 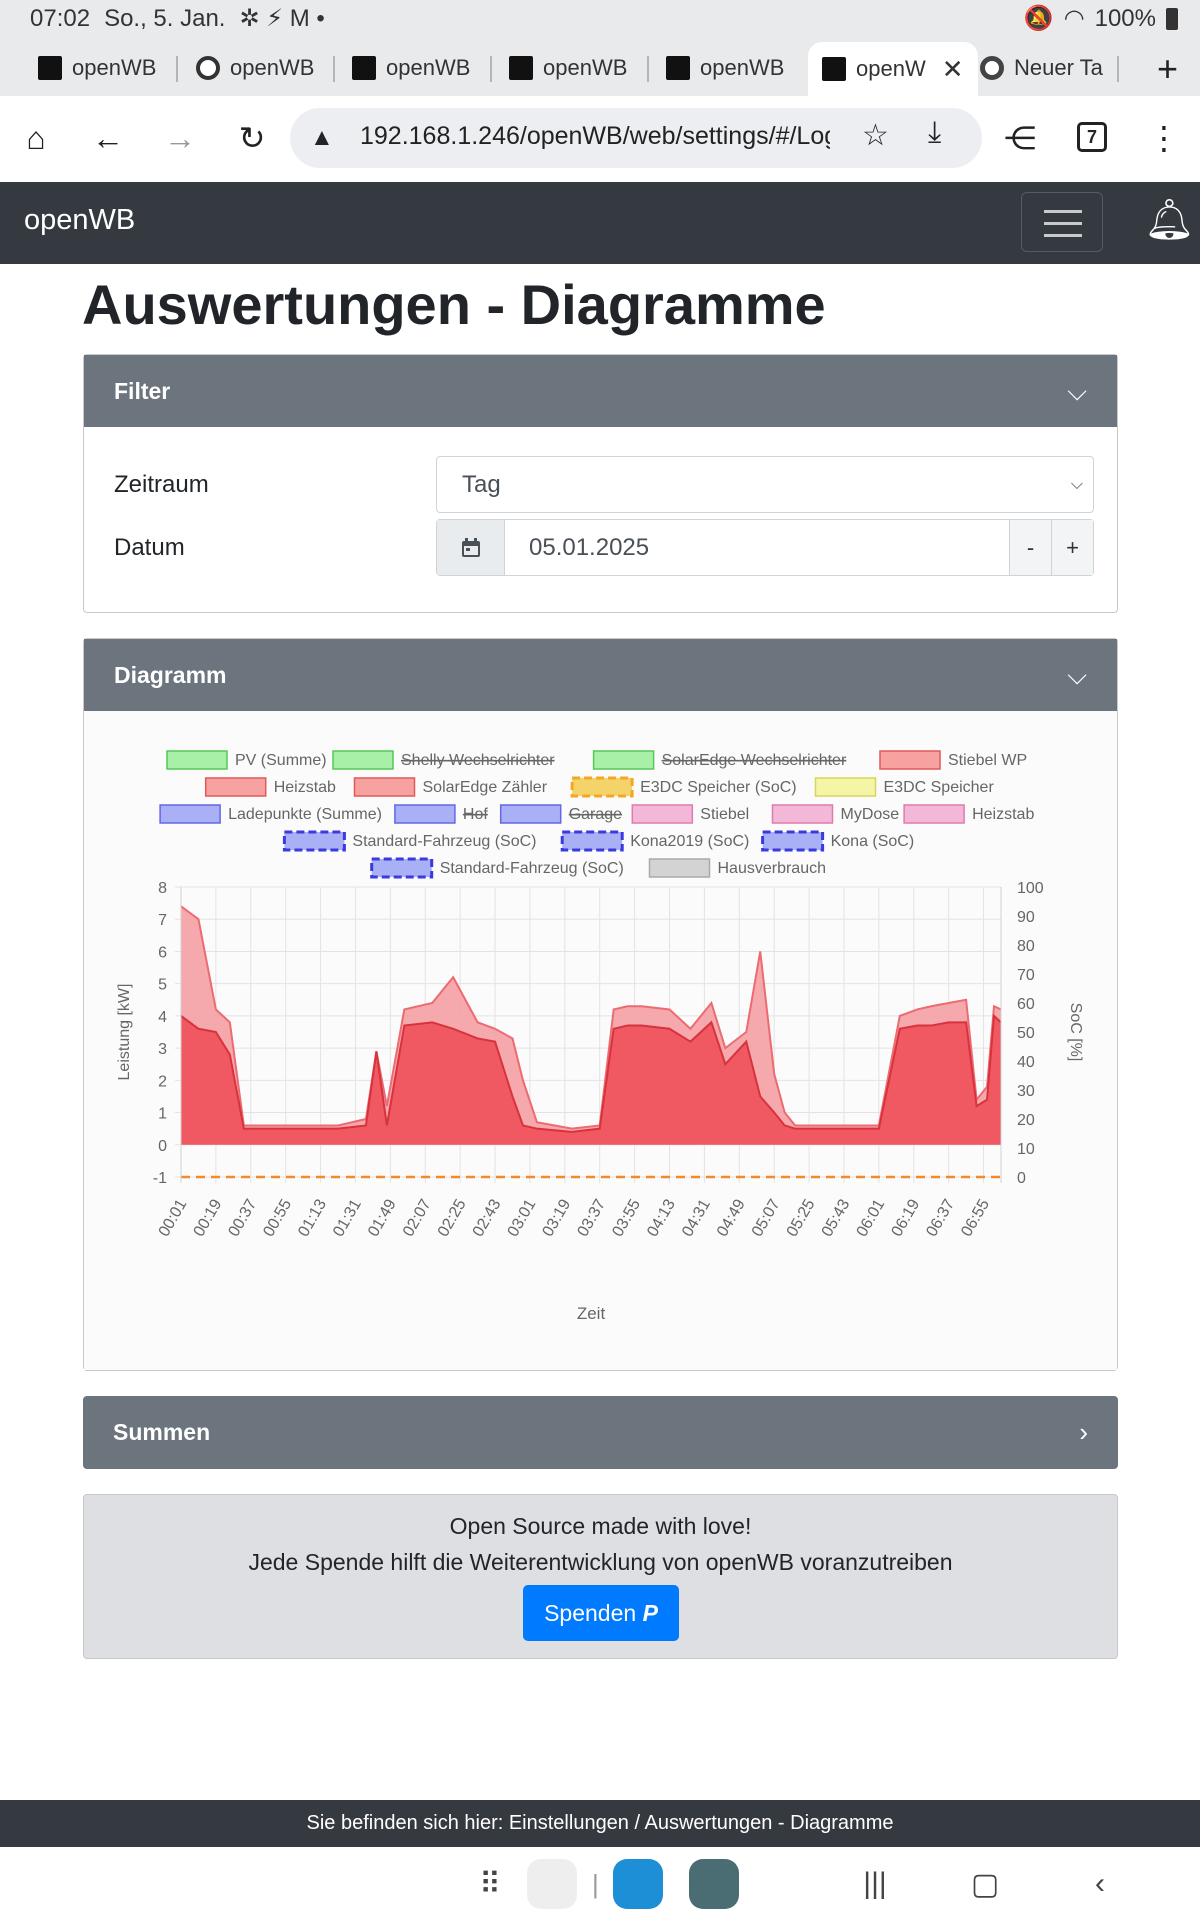 What do you see at coordinates (1058, 67) in the screenshot?
I see `tab-title: Neuer Ta` at bounding box center [1058, 67].